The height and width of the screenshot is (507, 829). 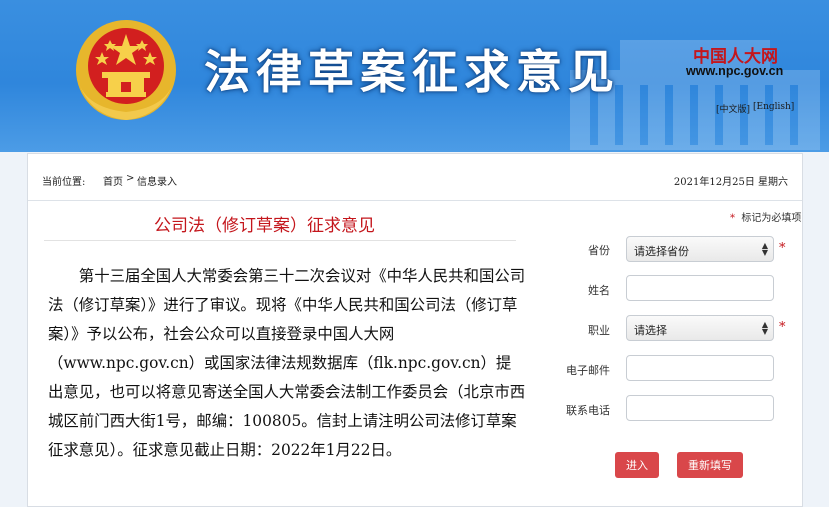 What do you see at coordinates (599, 290) in the screenshot?
I see `name-label: 姓名` at bounding box center [599, 290].